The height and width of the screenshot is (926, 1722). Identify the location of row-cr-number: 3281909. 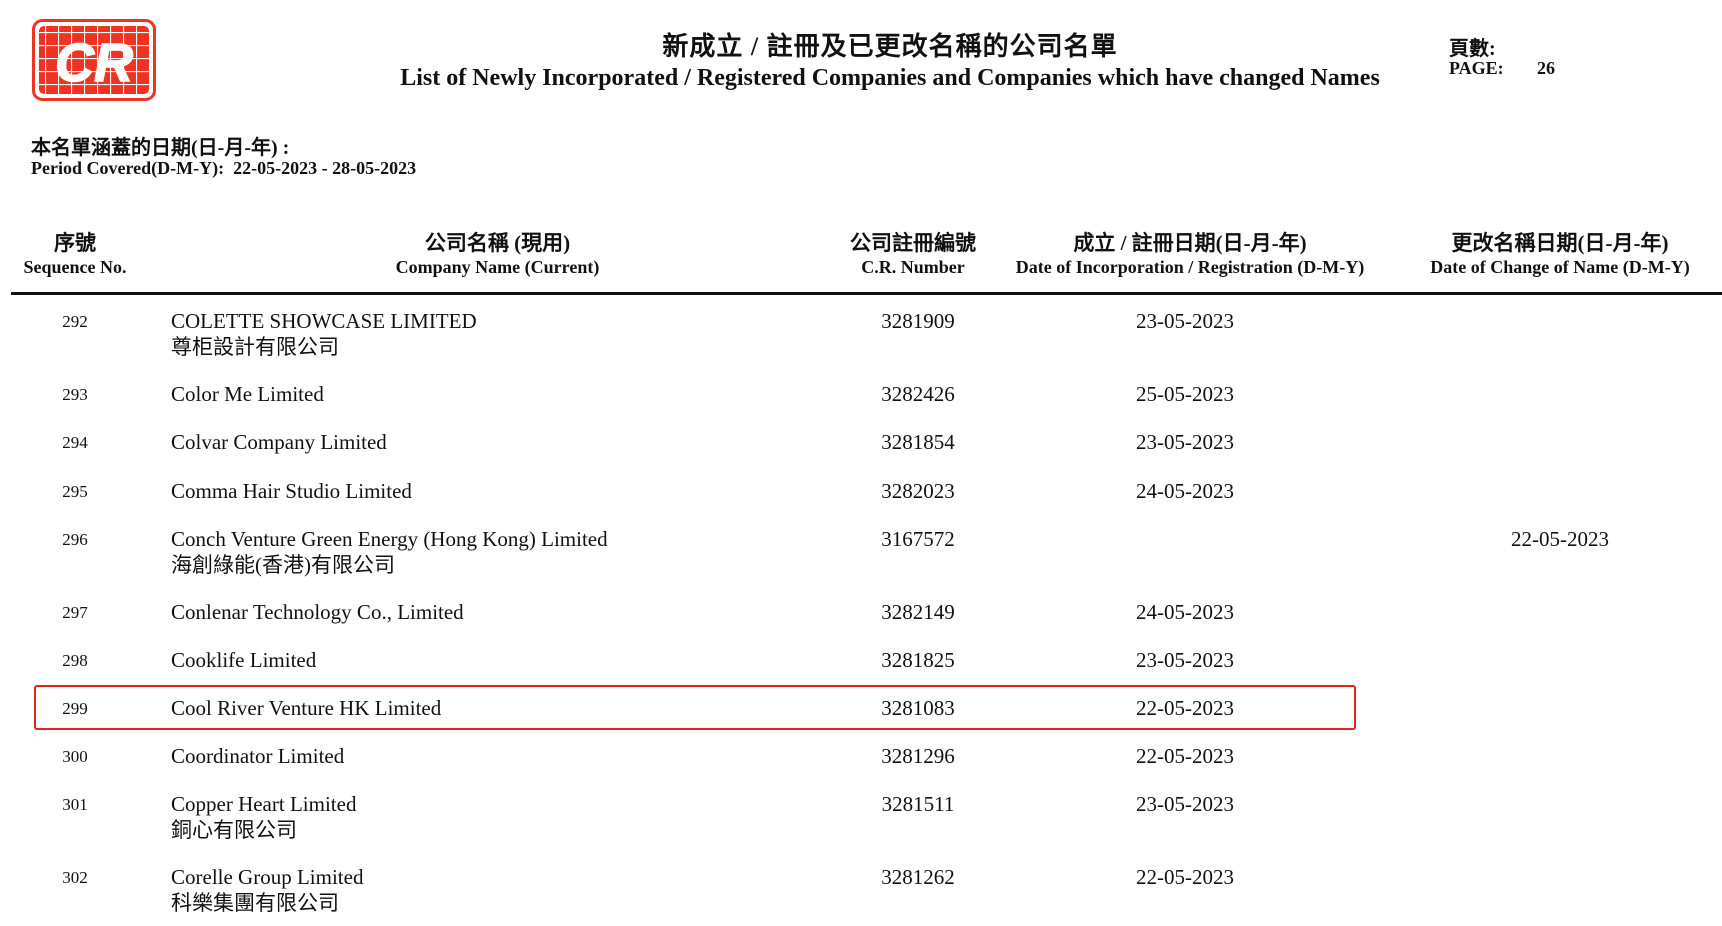
(918, 321).